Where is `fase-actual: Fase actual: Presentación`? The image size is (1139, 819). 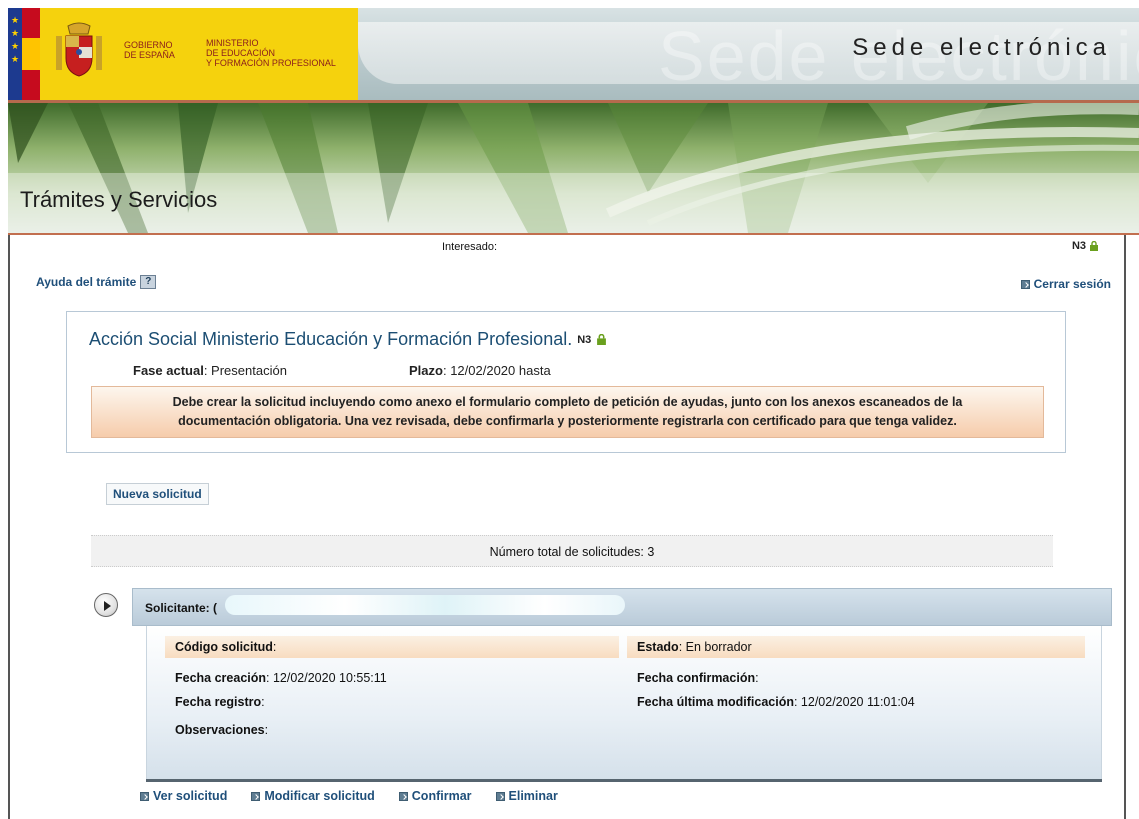
fase-actual: Fase actual: Presentación is located at coordinates (210, 370).